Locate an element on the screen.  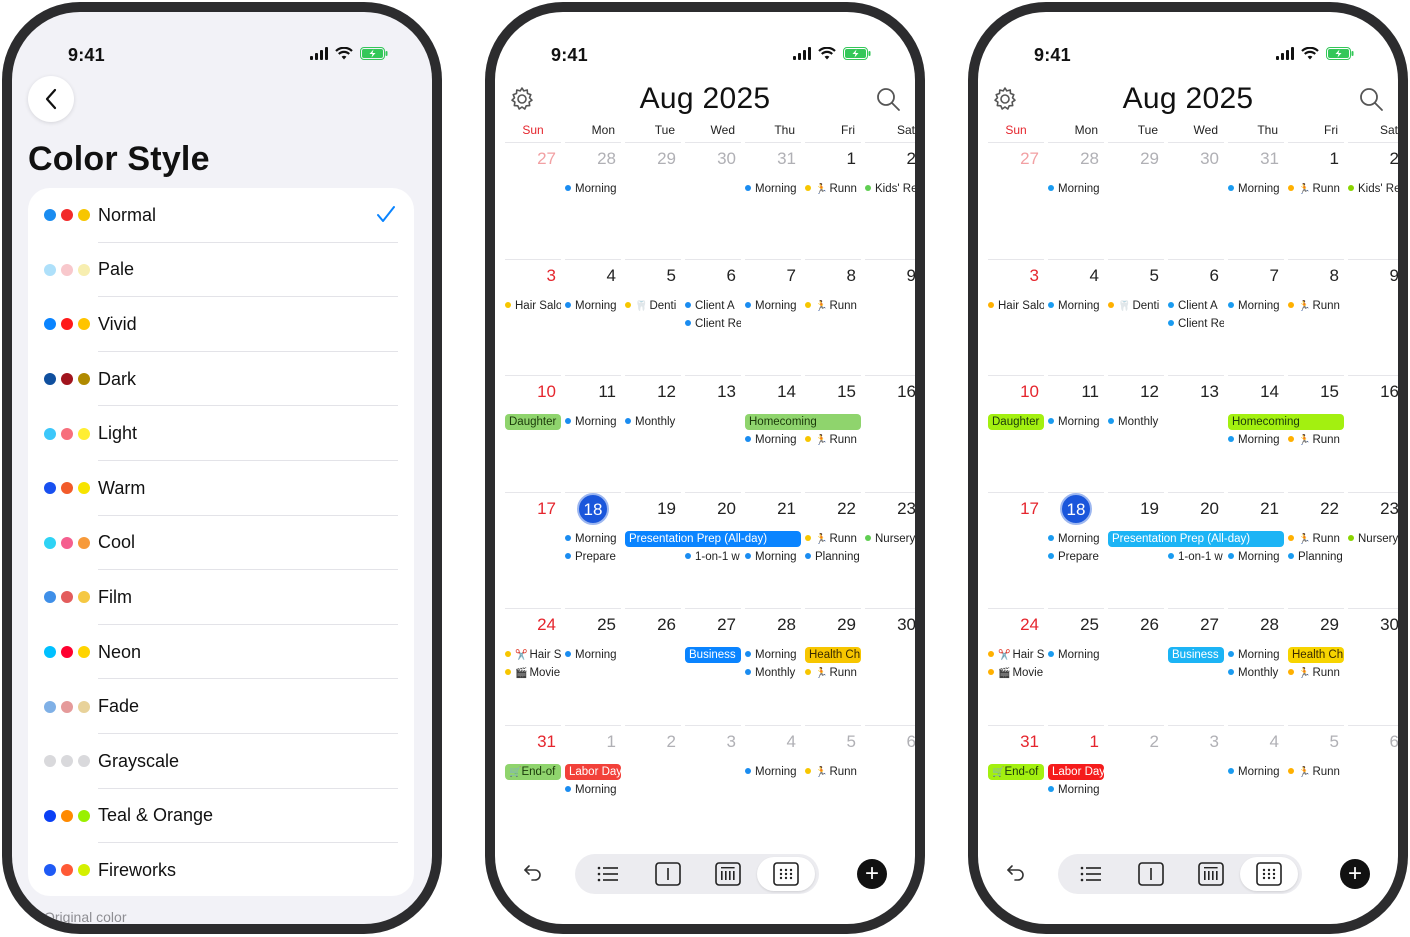
event-bar: Business is located at coordinates (1196, 655).